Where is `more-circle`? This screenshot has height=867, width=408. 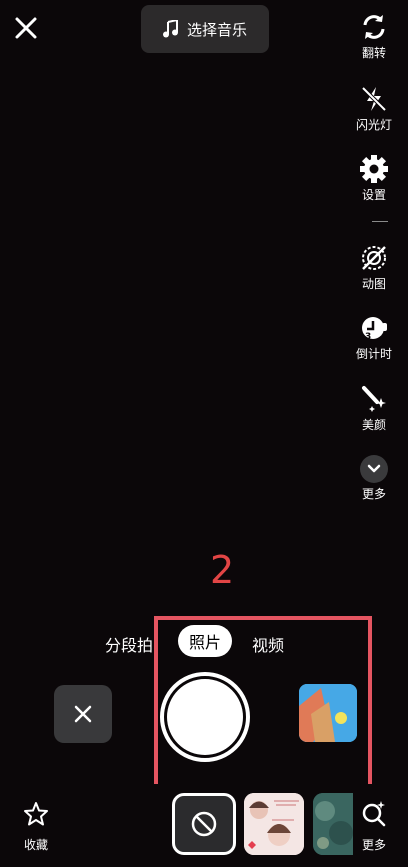 more-circle is located at coordinates (374, 469).